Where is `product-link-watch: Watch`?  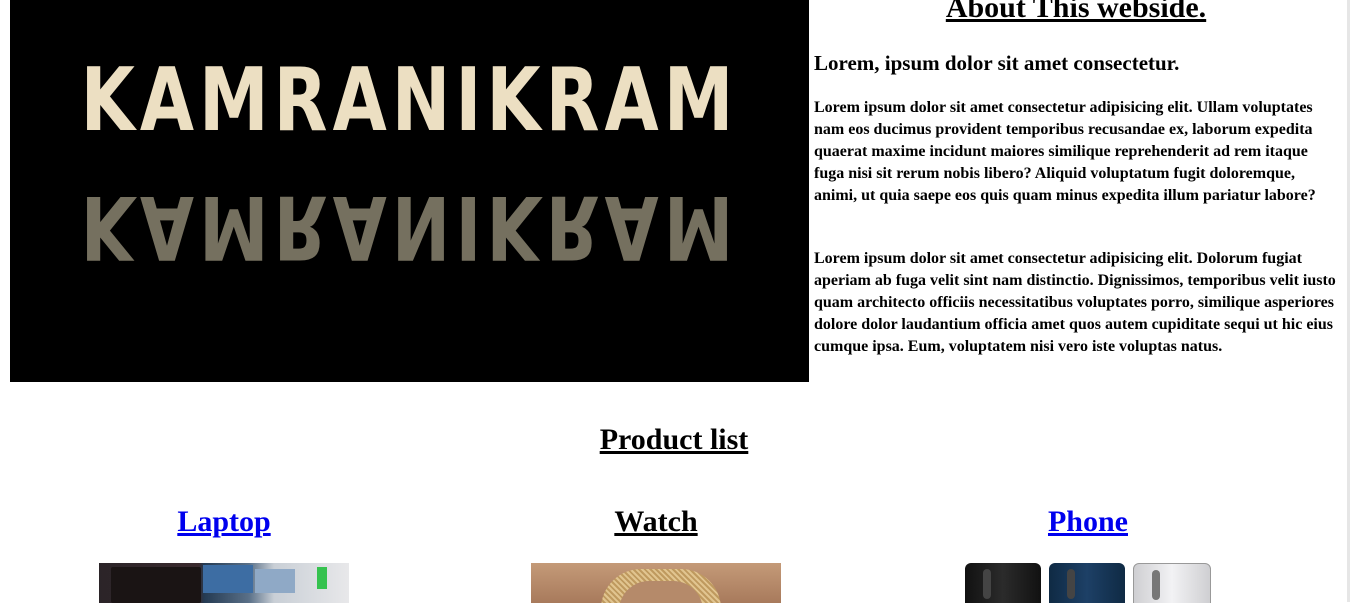
product-link-watch: Watch is located at coordinates (655, 521).